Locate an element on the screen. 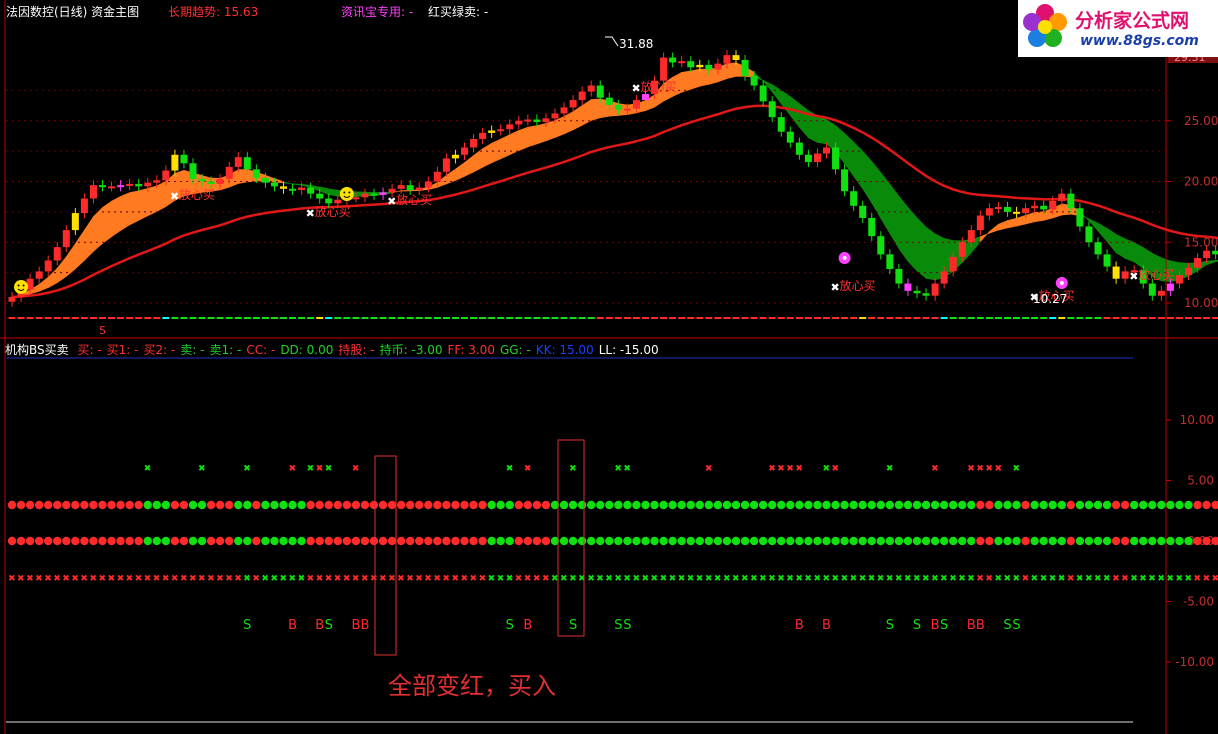 This screenshot has width=1218, height=734. site-logo: 分析家公式网 www.88gs.com is located at coordinates (1118, 28).